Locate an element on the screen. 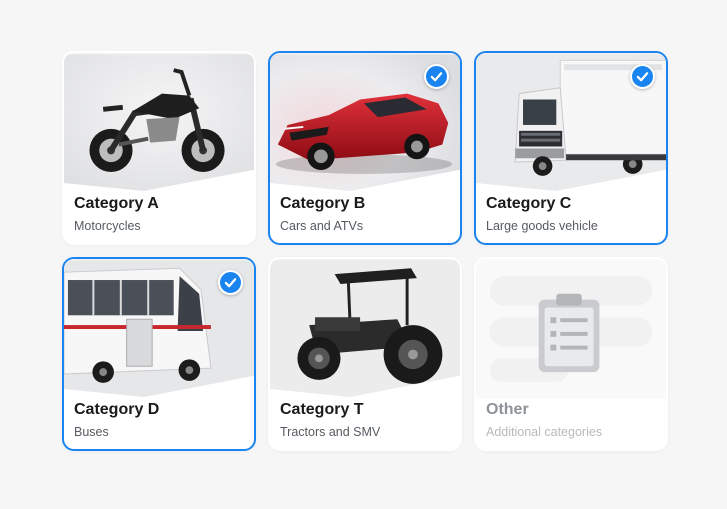 This screenshot has width=727, height=509. category-title: Category B is located at coordinates (323, 203).